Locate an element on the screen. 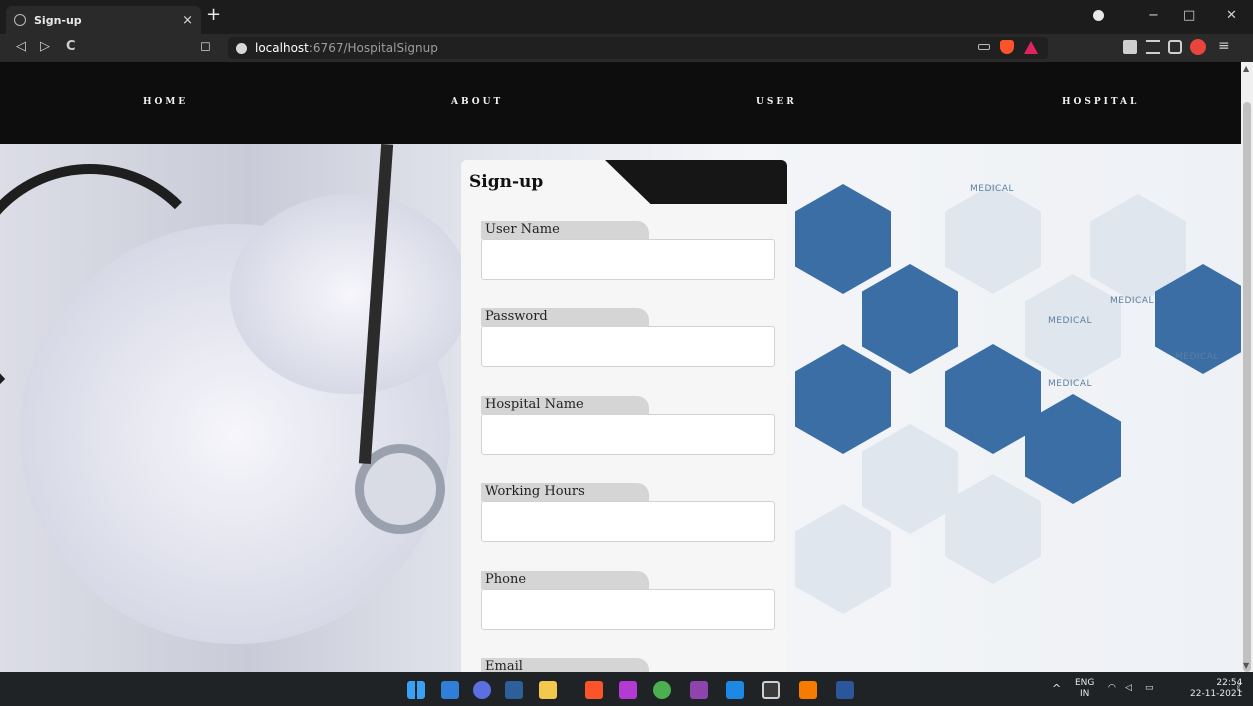  tab-title: Sign-up is located at coordinates (58, 20).